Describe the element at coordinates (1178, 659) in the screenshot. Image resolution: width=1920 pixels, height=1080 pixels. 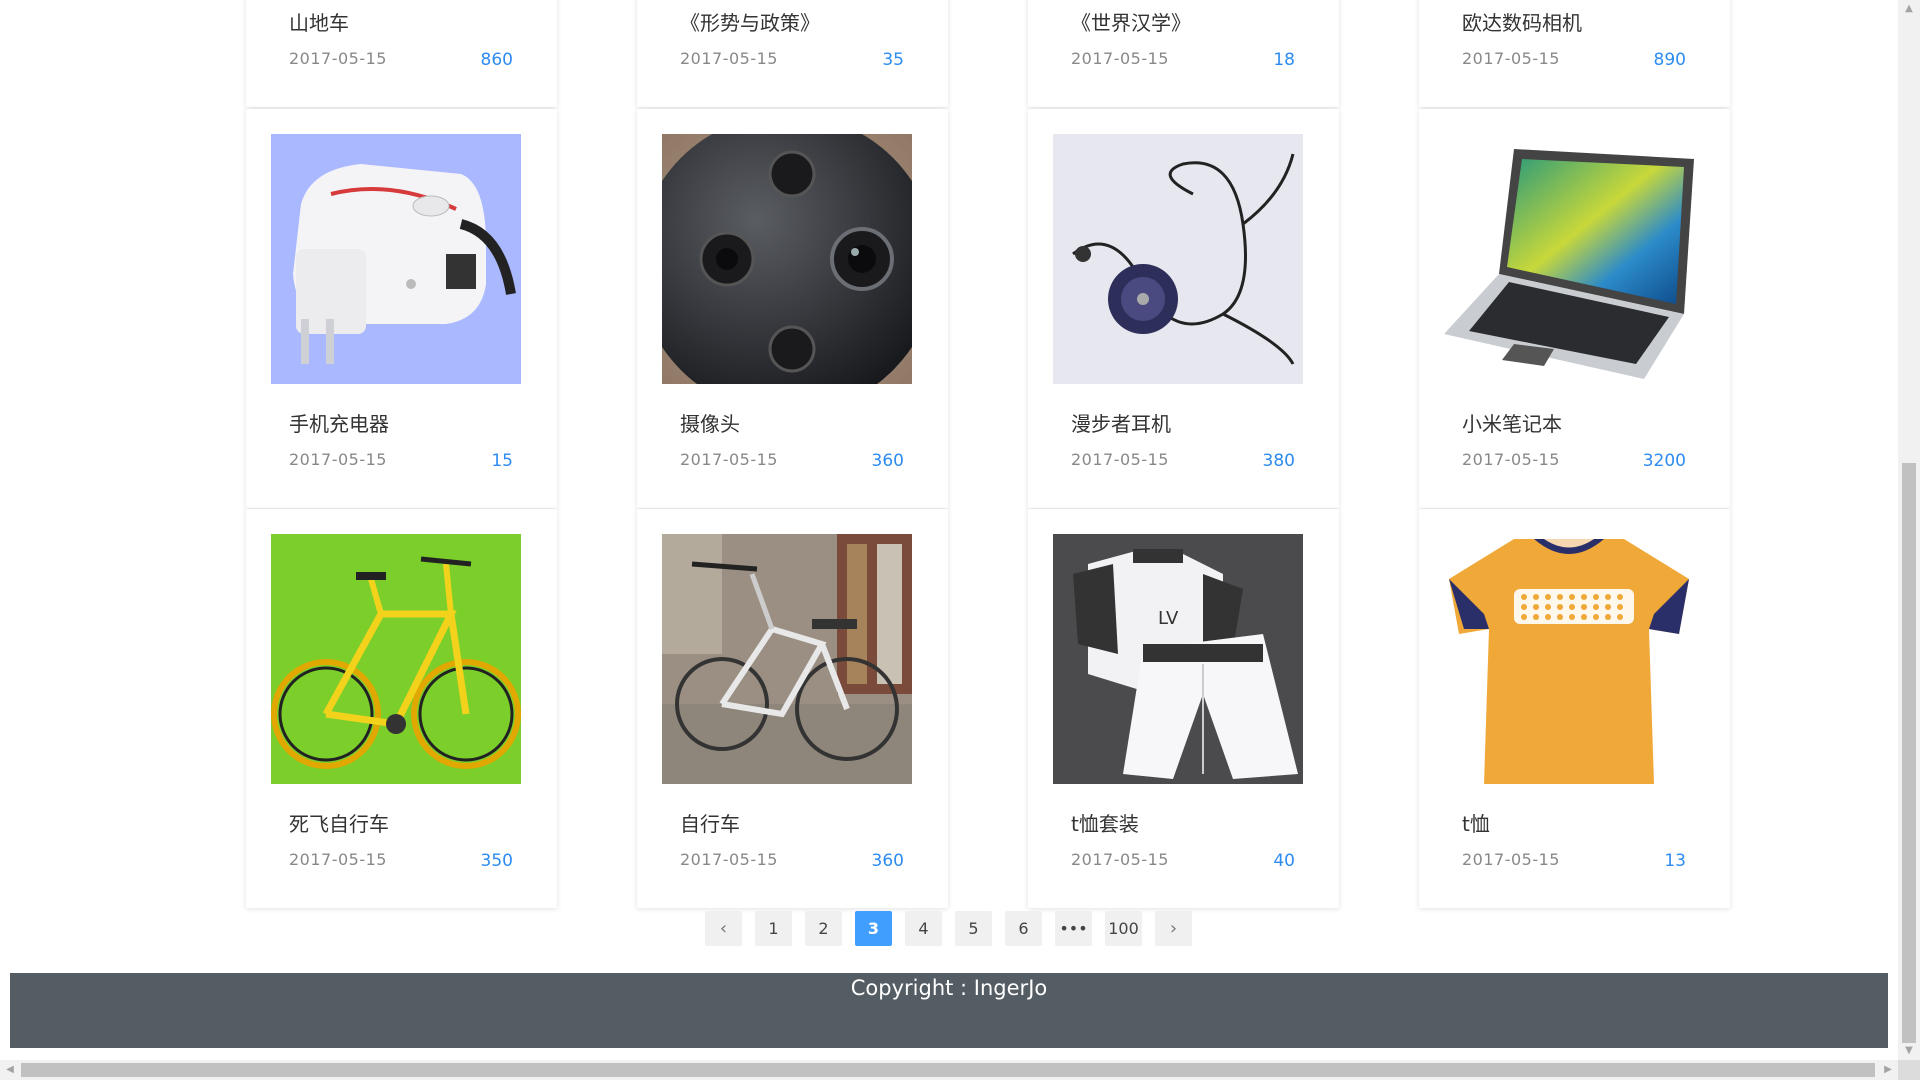
I see `product-image-tshirt-set: LV` at that location.